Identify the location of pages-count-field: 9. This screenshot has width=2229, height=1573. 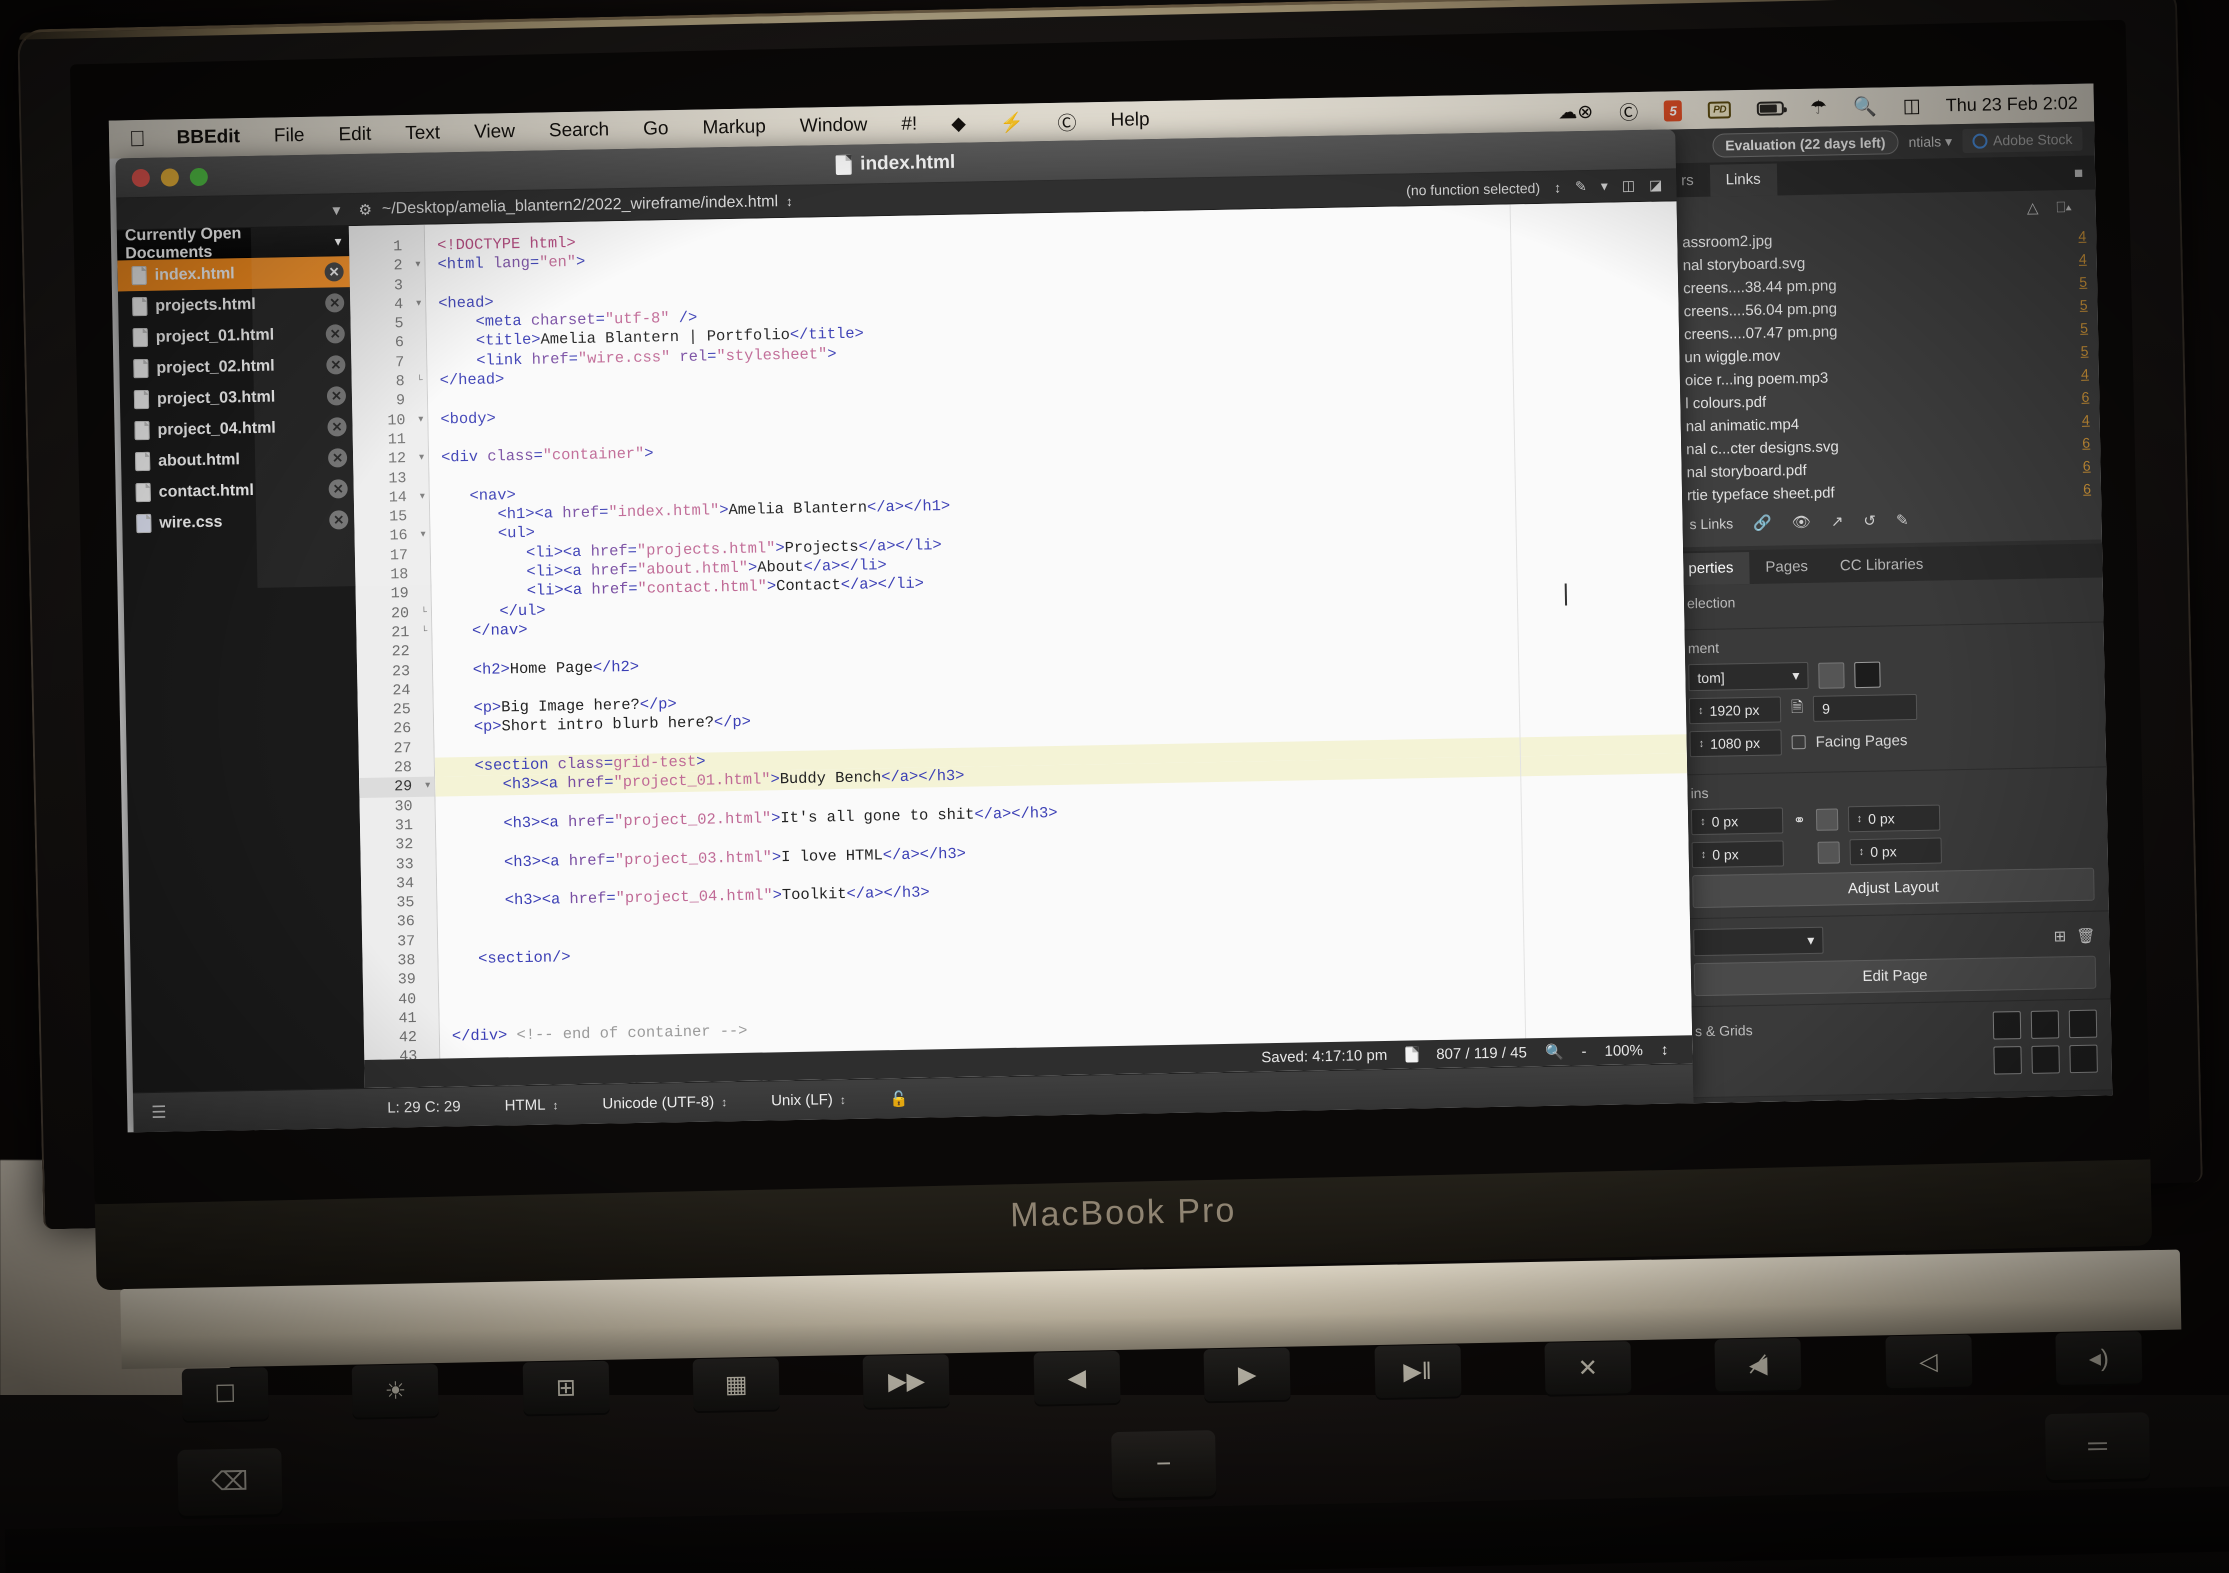
(1865, 707).